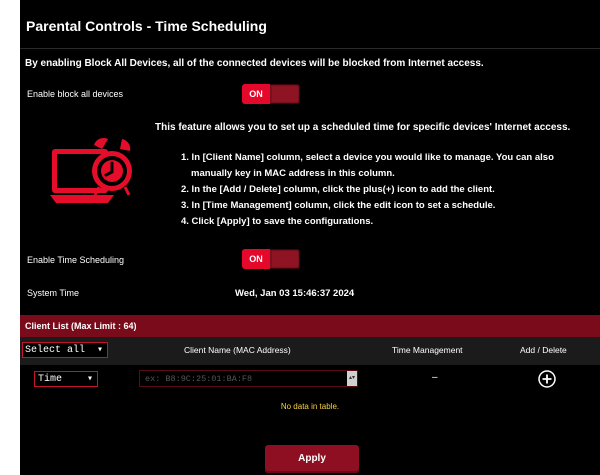  Describe the element at coordinates (352, 378) in the screenshot. I see `dropdown-stepper-icon: ▴▾` at that location.